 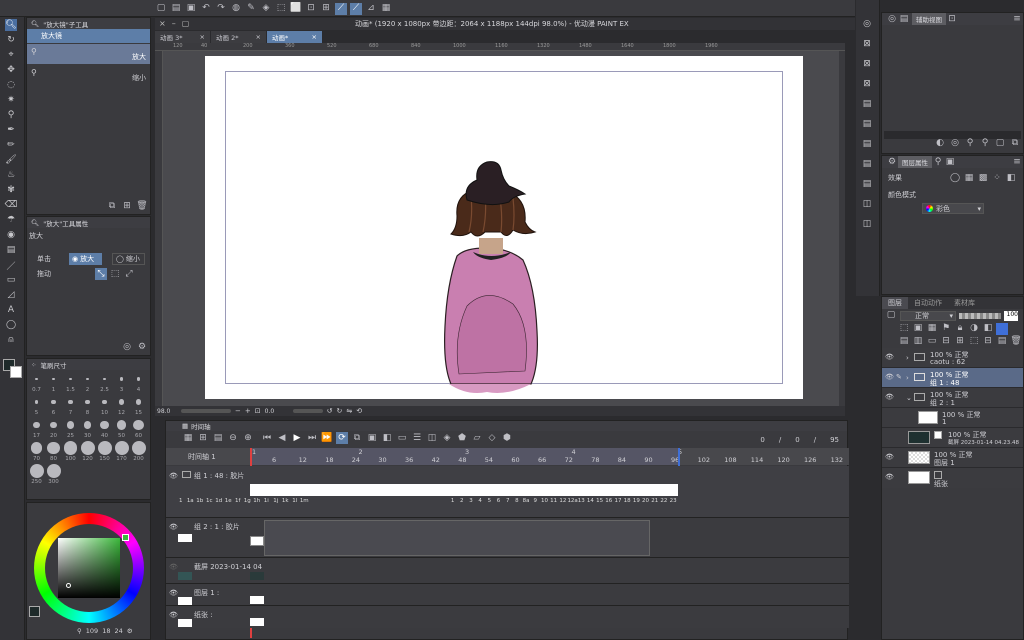 What do you see at coordinates (248, 411) in the screenshot?
I see `zoom-in-icon: +` at bounding box center [248, 411].